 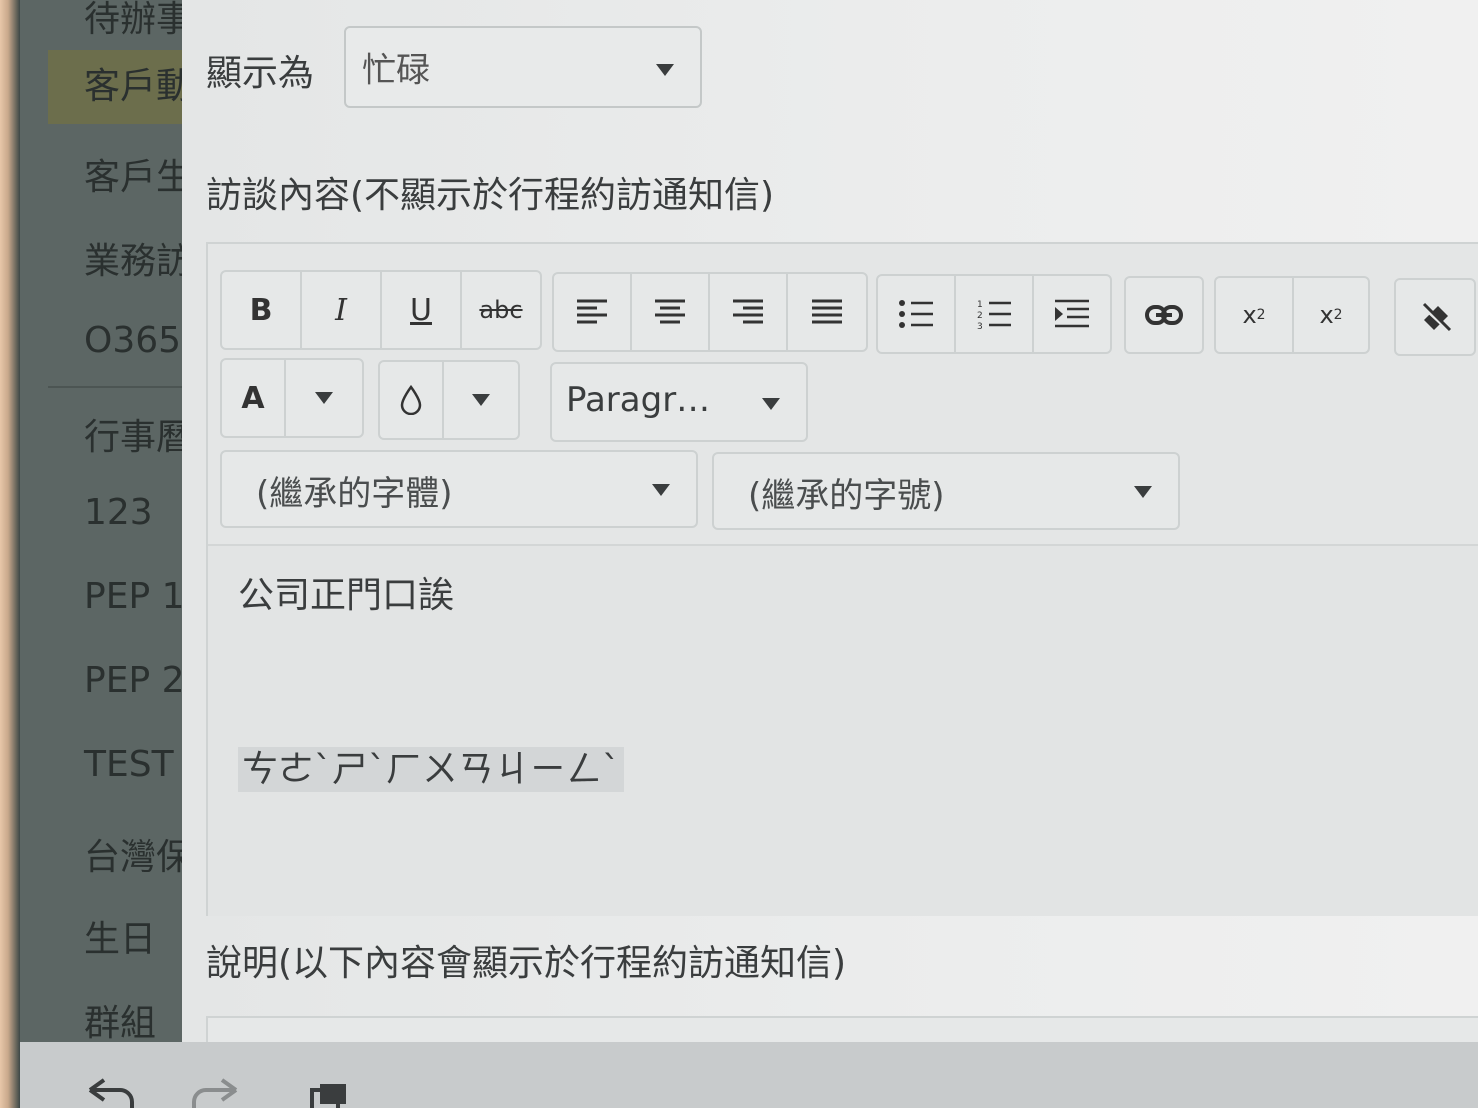 I want to click on sidebar-item-taiwan: 台灣保, so click(x=133, y=854).